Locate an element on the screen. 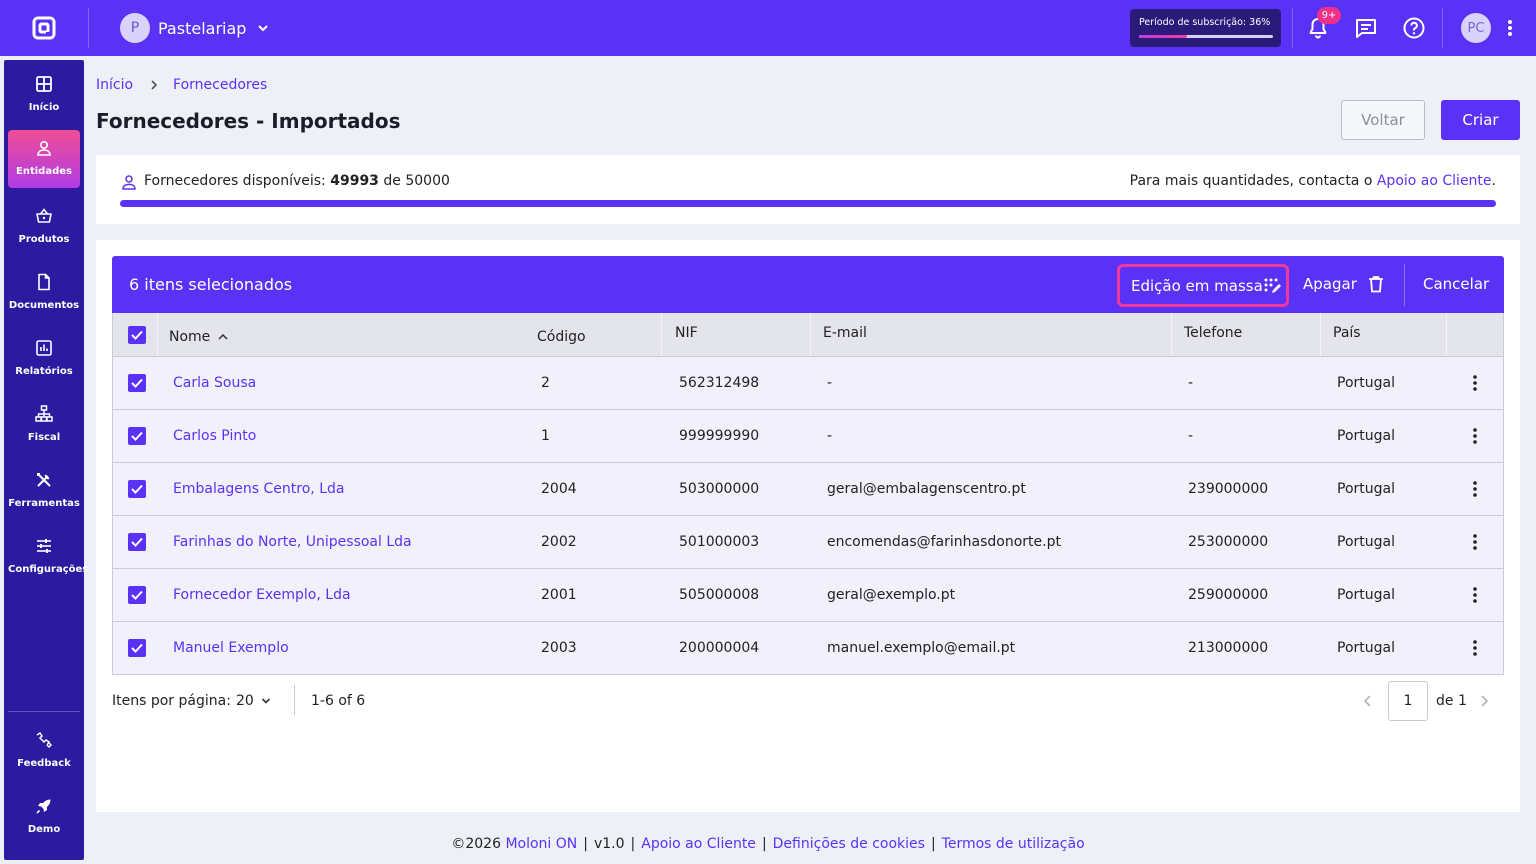 The image size is (1536, 864). footer-cookies-link: Definições de cookies is located at coordinates (849, 844).